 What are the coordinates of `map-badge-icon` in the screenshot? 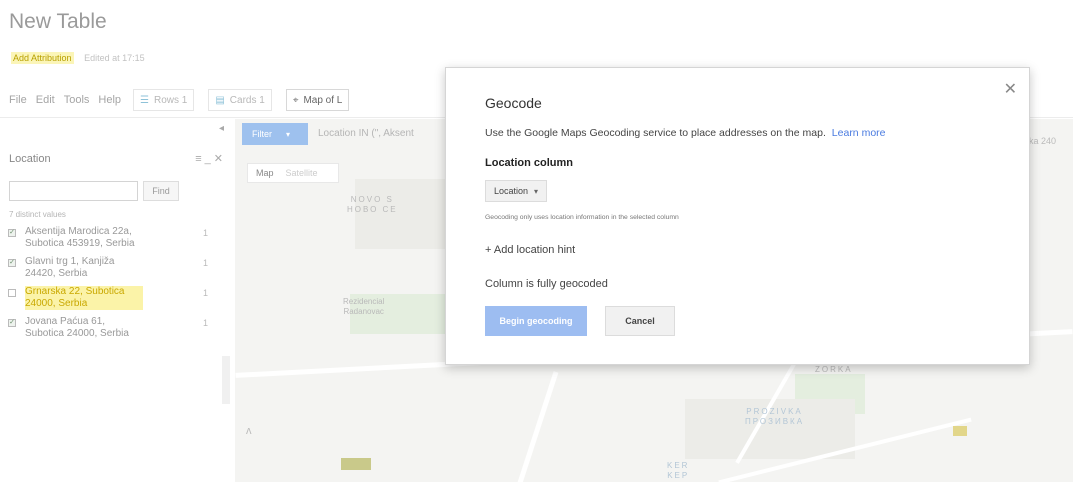 It's located at (960, 431).